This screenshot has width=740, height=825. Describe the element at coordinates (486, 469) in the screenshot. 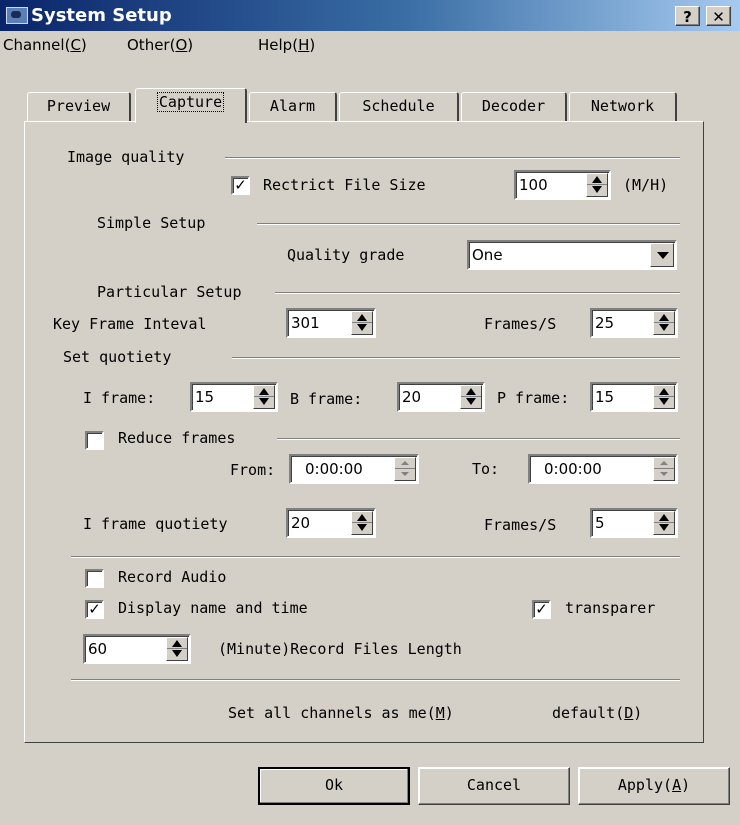

I see `to-label: To:` at that location.